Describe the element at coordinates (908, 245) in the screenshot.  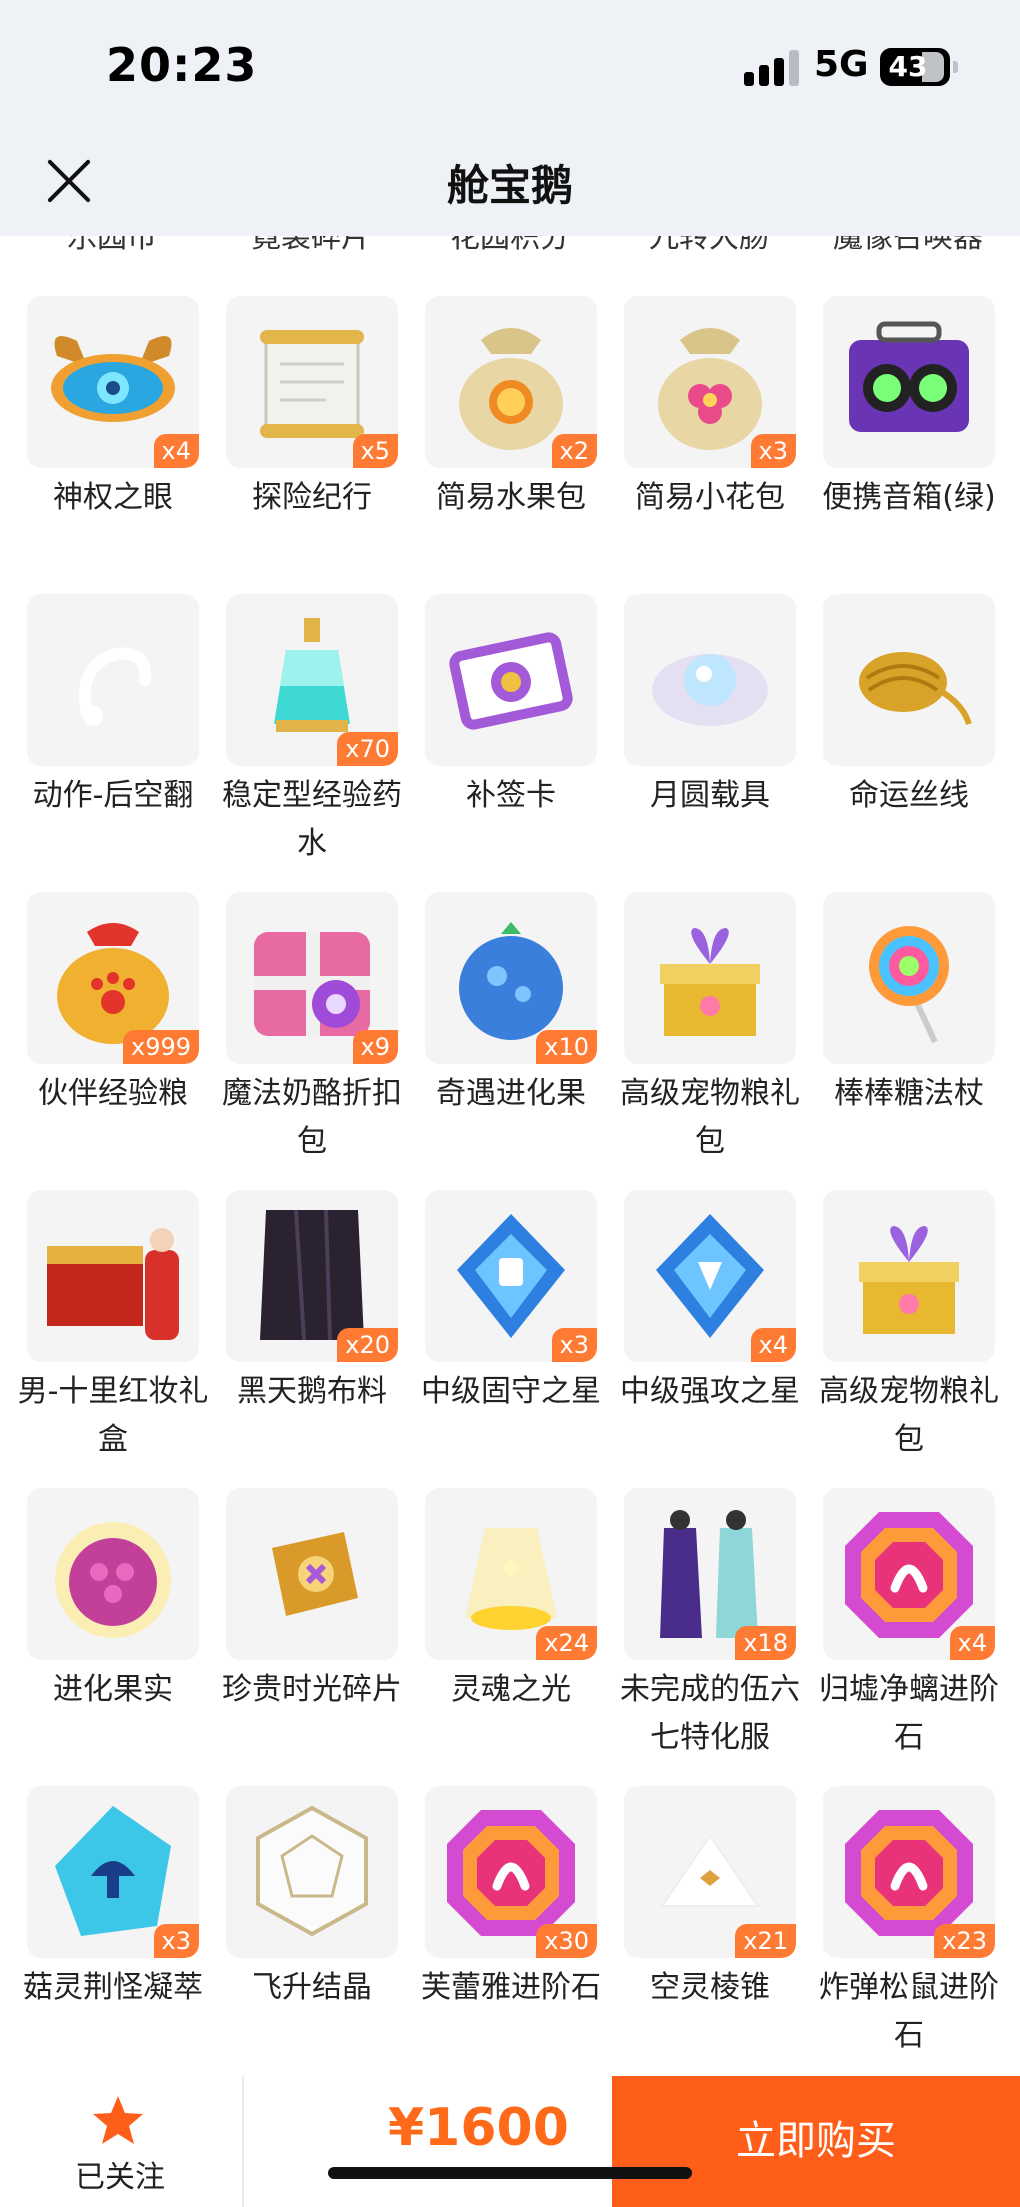
I see `item-name: 魔像召唤器` at that location.